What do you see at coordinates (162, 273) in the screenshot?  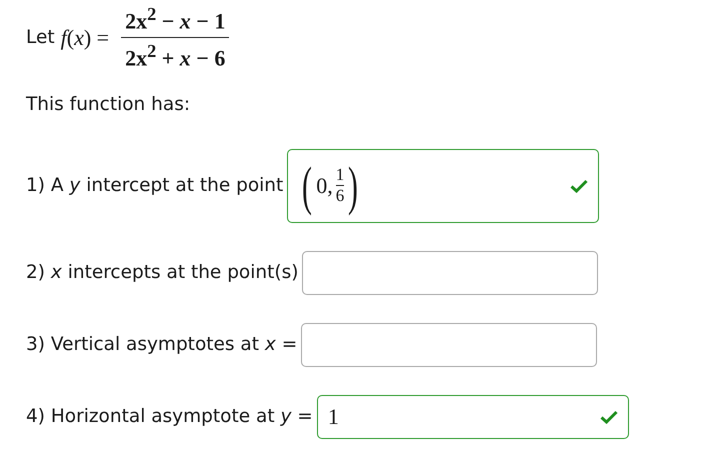 I see `question-prompt: 2) x intercepts at the point(s)` at bounding box center [162, 273].